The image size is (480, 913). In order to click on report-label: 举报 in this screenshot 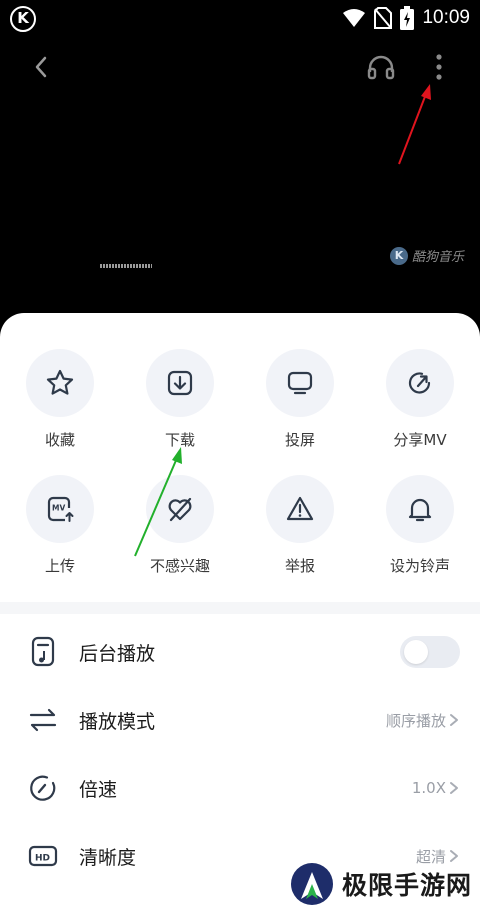, I will do `click(299, 566)`.